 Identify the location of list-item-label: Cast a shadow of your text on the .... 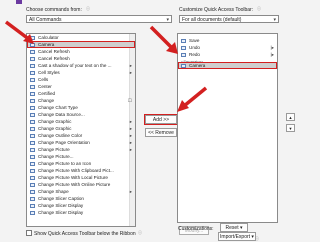
(75, 65).